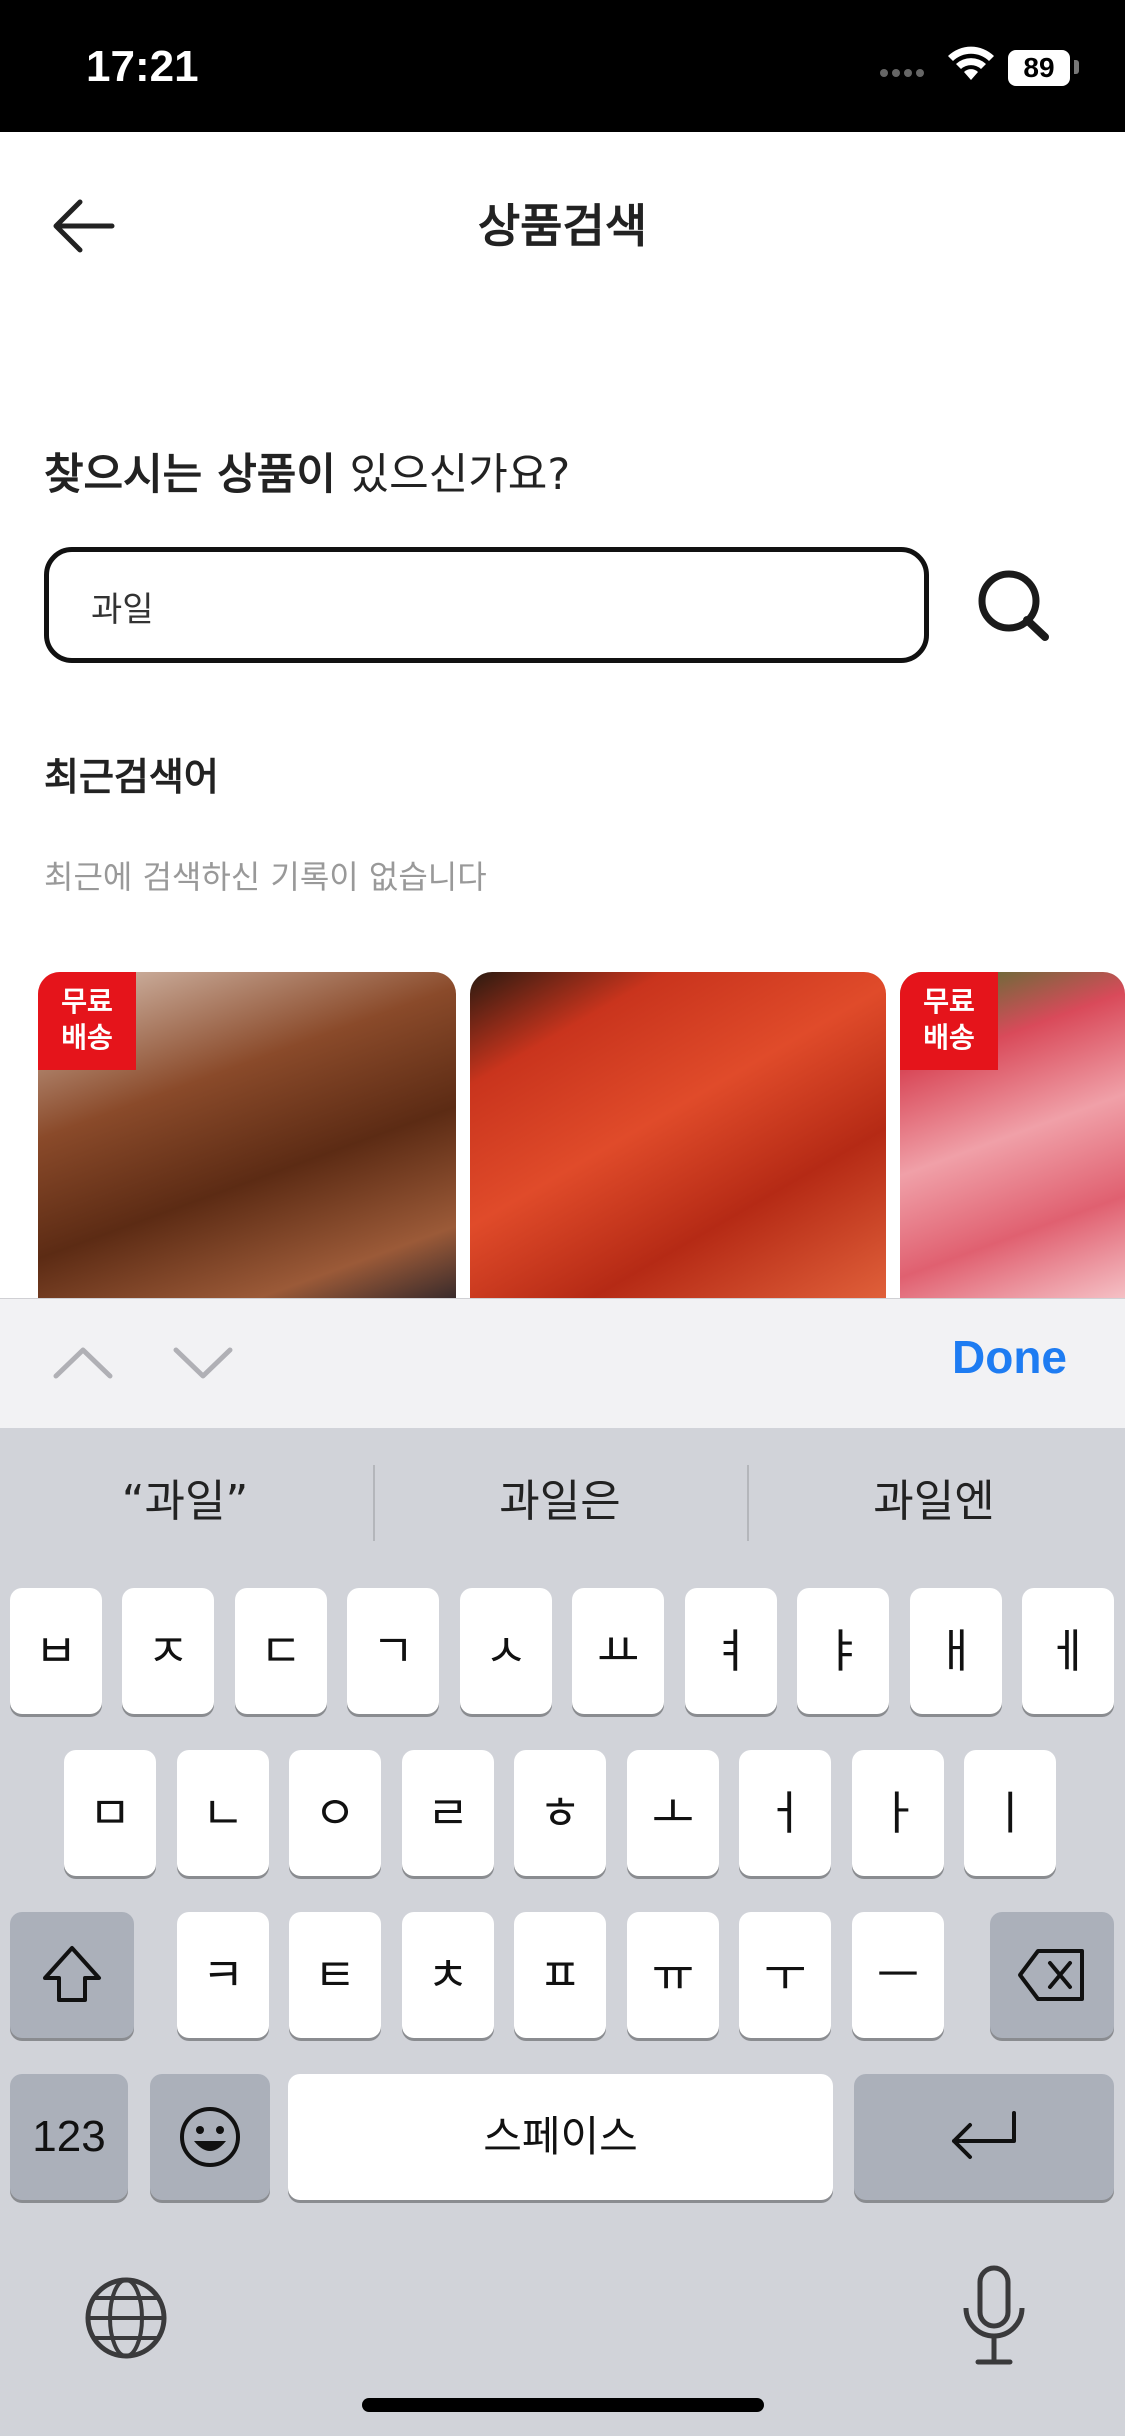 This screenshot has width=1125, height=2436. I want to click on home-indicator, so click(563, 2405).